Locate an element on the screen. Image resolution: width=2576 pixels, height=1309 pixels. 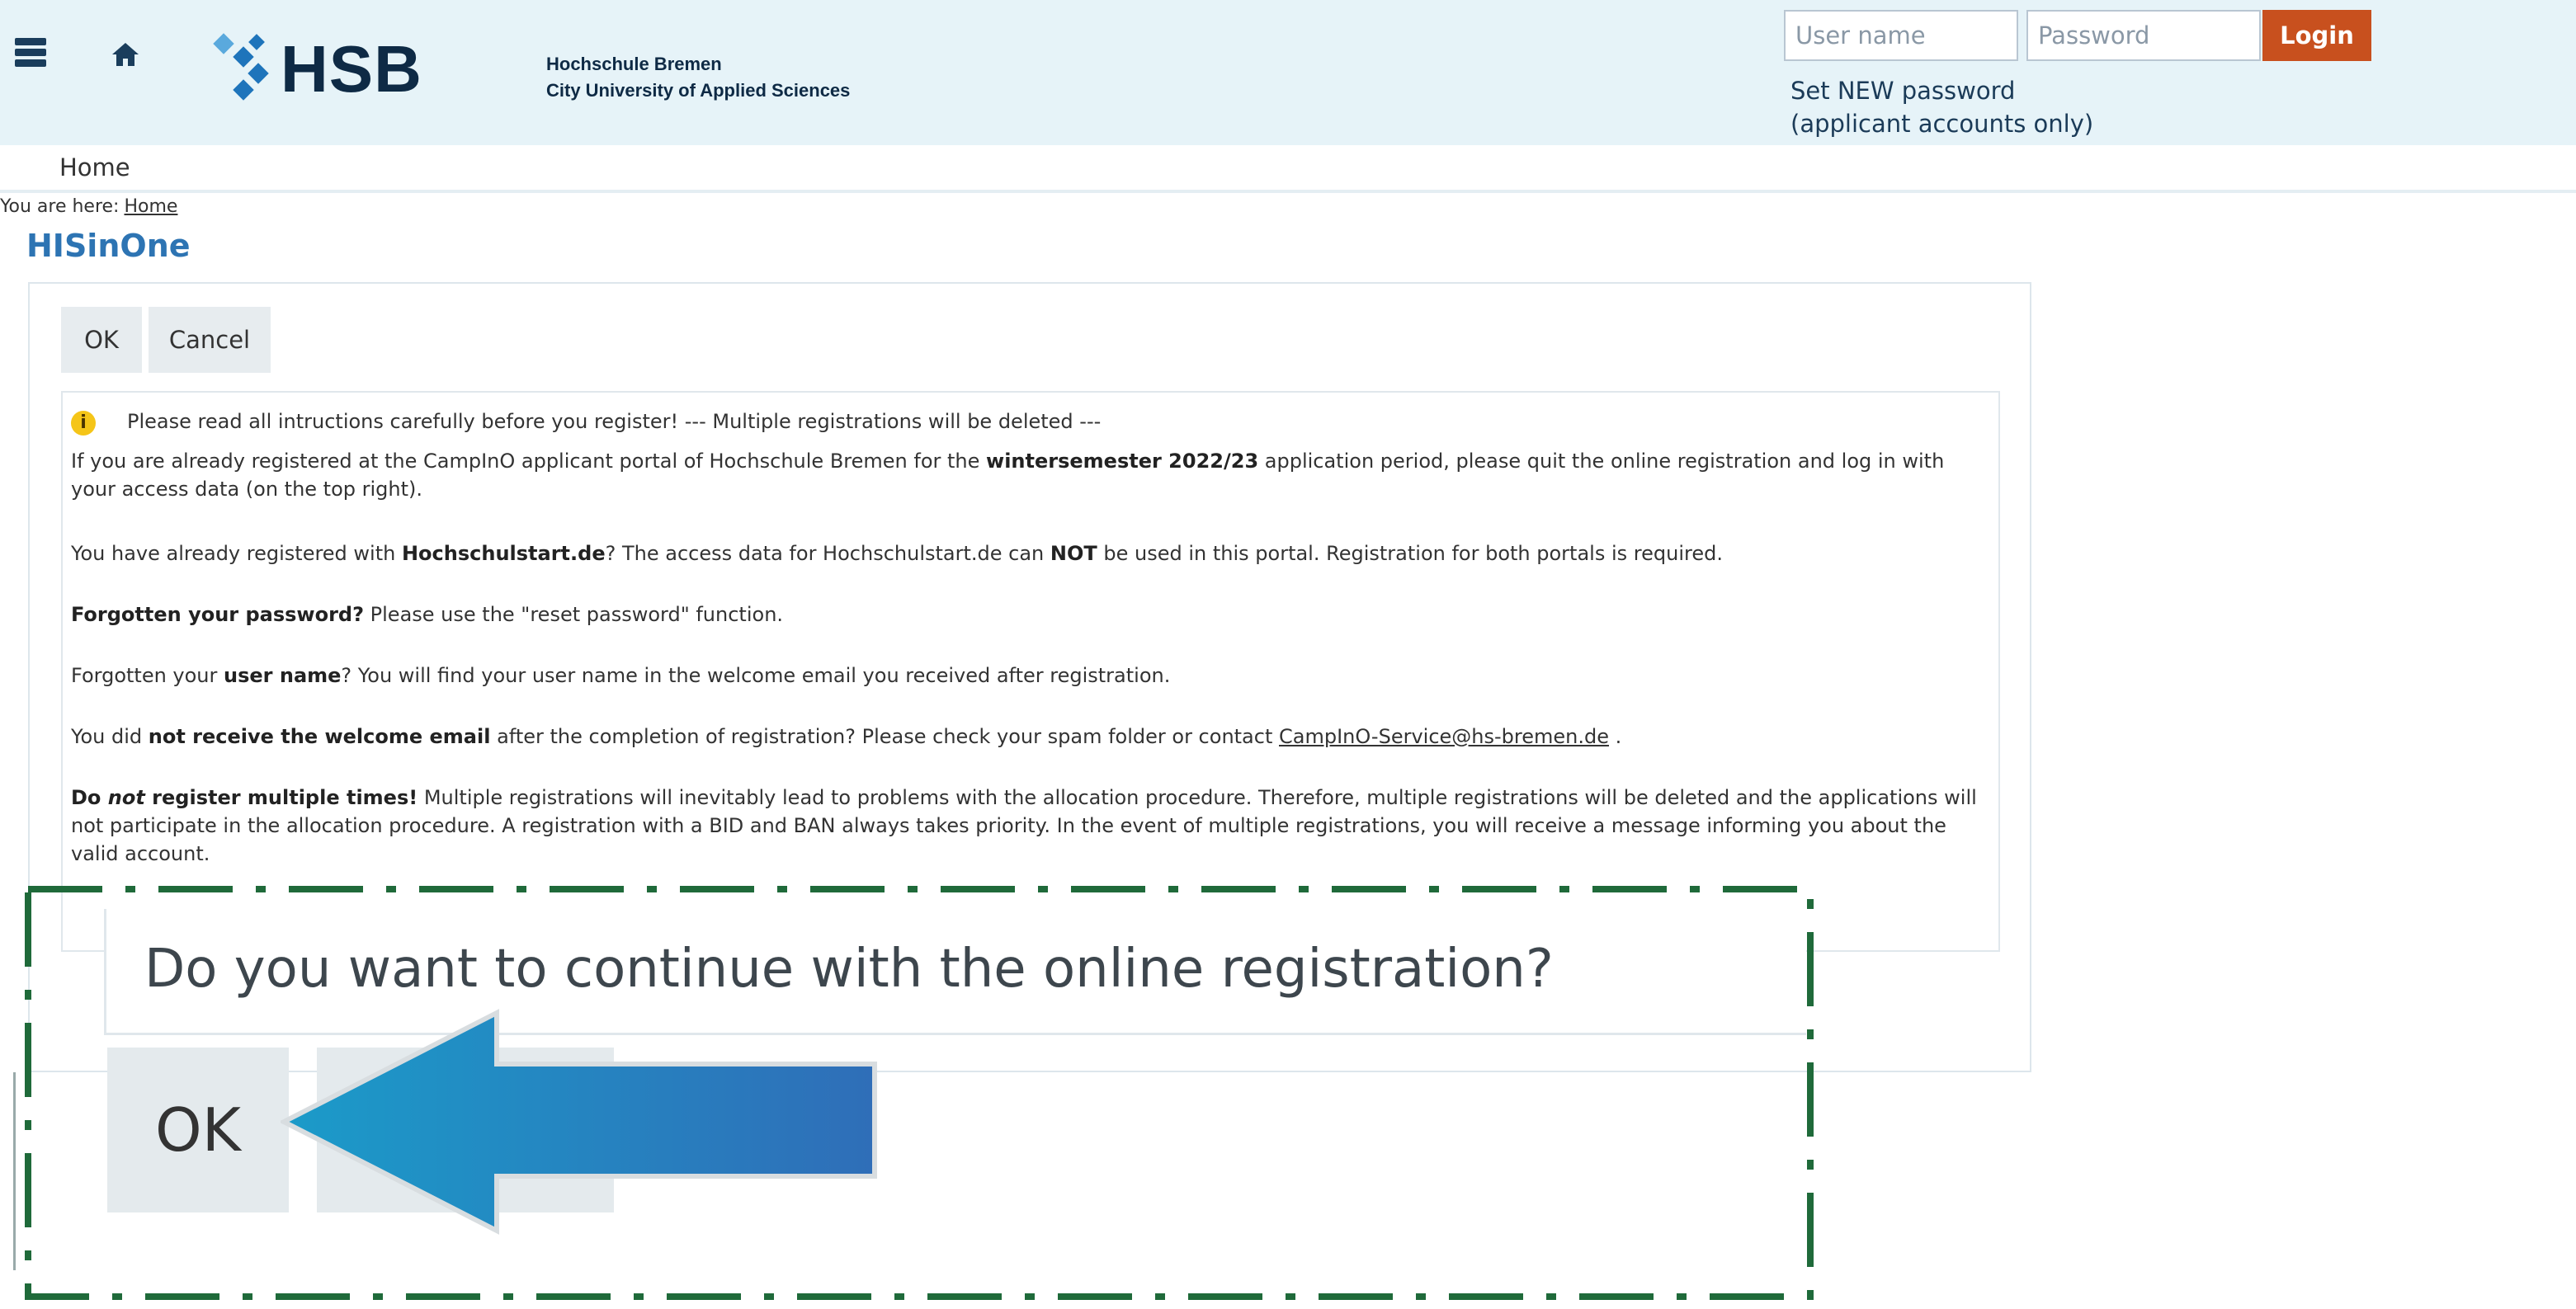
text: Forgotten your is located at coordinates (147, 675).